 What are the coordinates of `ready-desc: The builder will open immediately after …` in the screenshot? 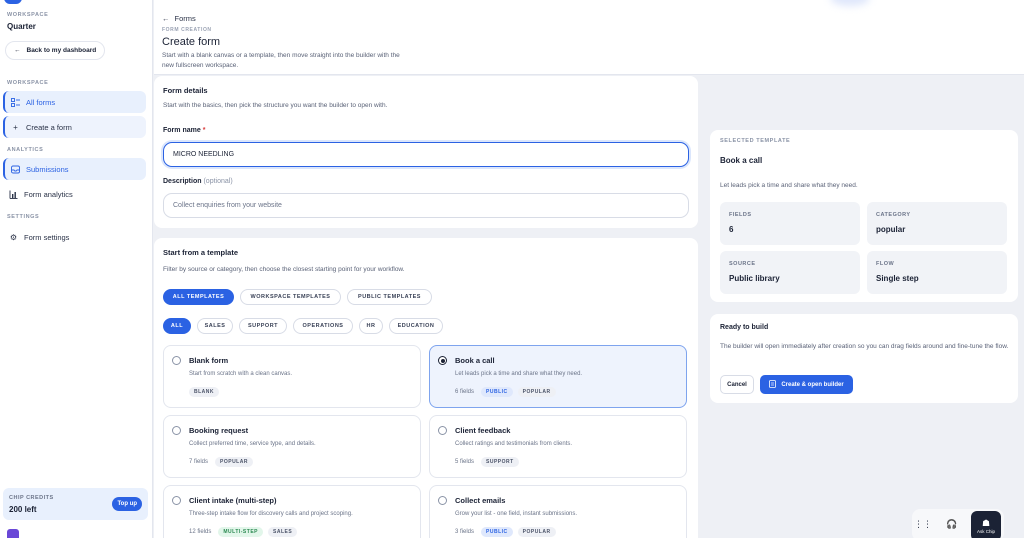 It's located at (864, 346).